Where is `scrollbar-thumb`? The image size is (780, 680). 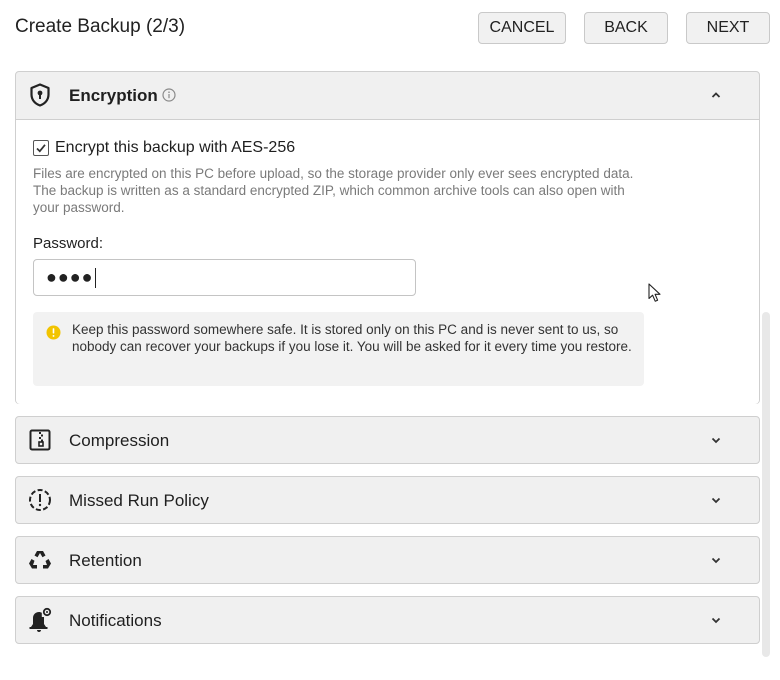
scrollbar-thumb is located at coordinates (766, 484).